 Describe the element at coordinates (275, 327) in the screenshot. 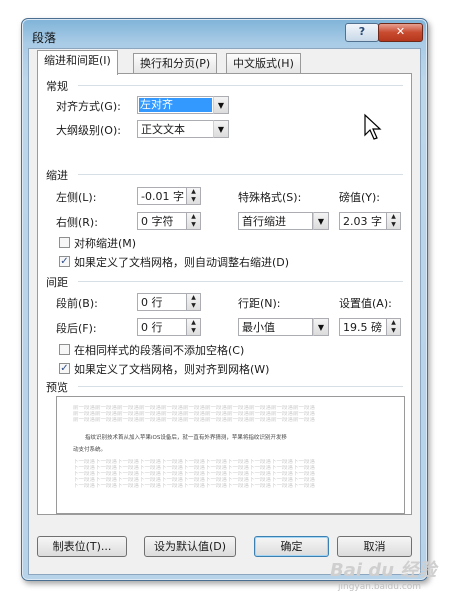

I see `line-spacing-select: 最小值` at that location.